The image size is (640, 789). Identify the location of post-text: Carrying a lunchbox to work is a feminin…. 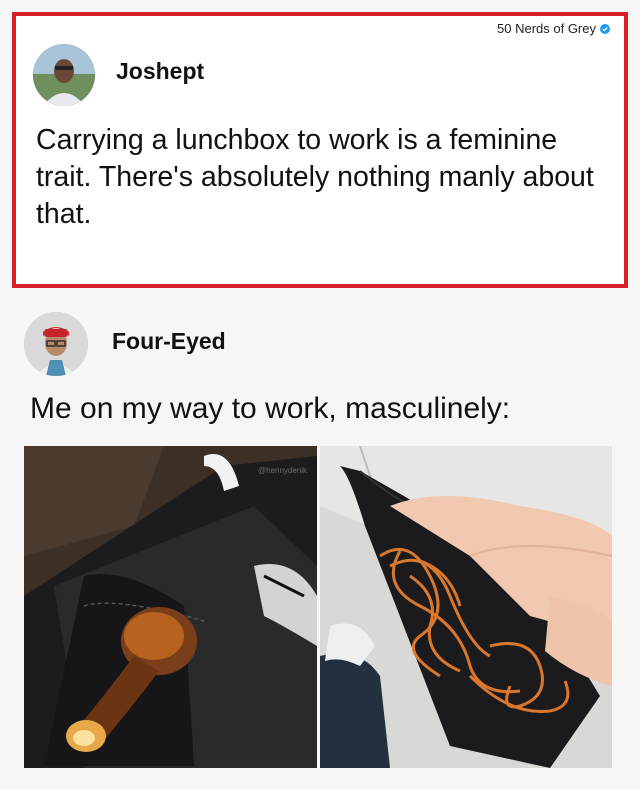
(315, 177).